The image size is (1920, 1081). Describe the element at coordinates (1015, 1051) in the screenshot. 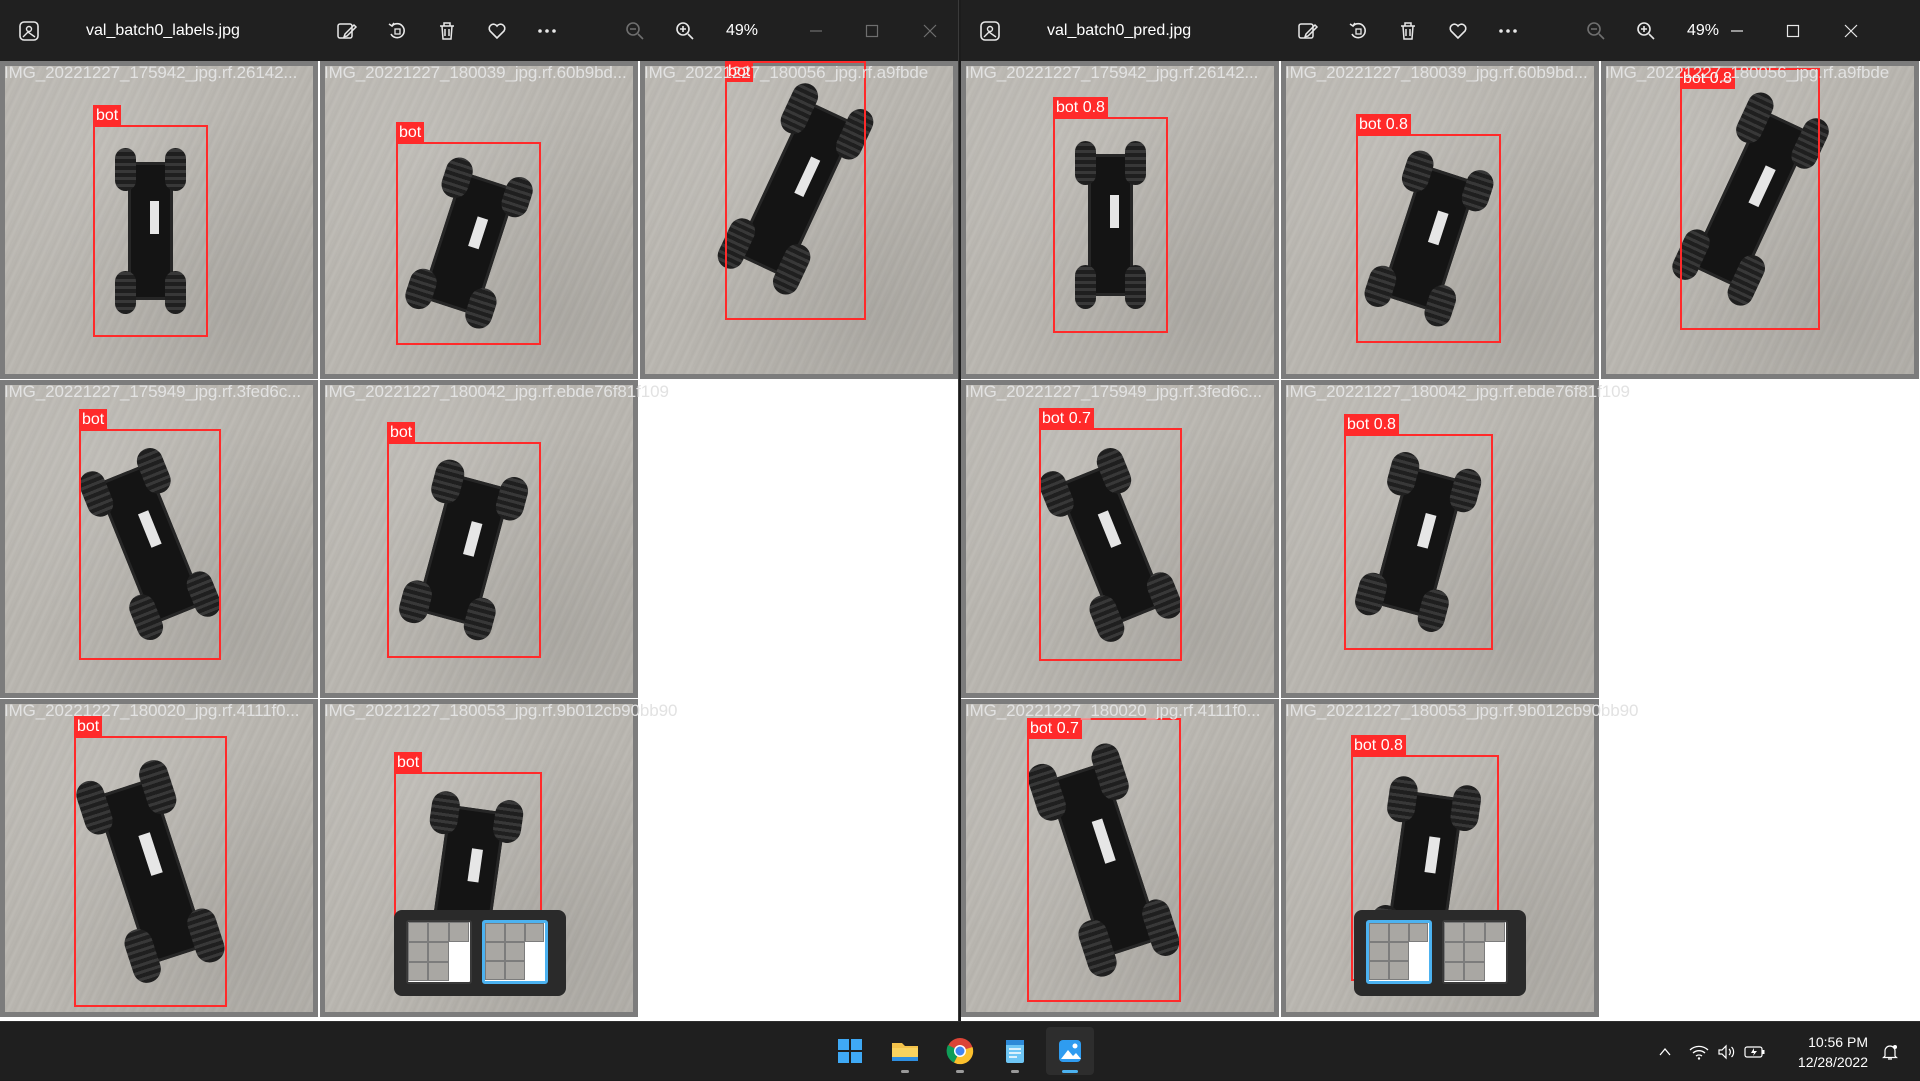

I see `notepad-icon` at that location.